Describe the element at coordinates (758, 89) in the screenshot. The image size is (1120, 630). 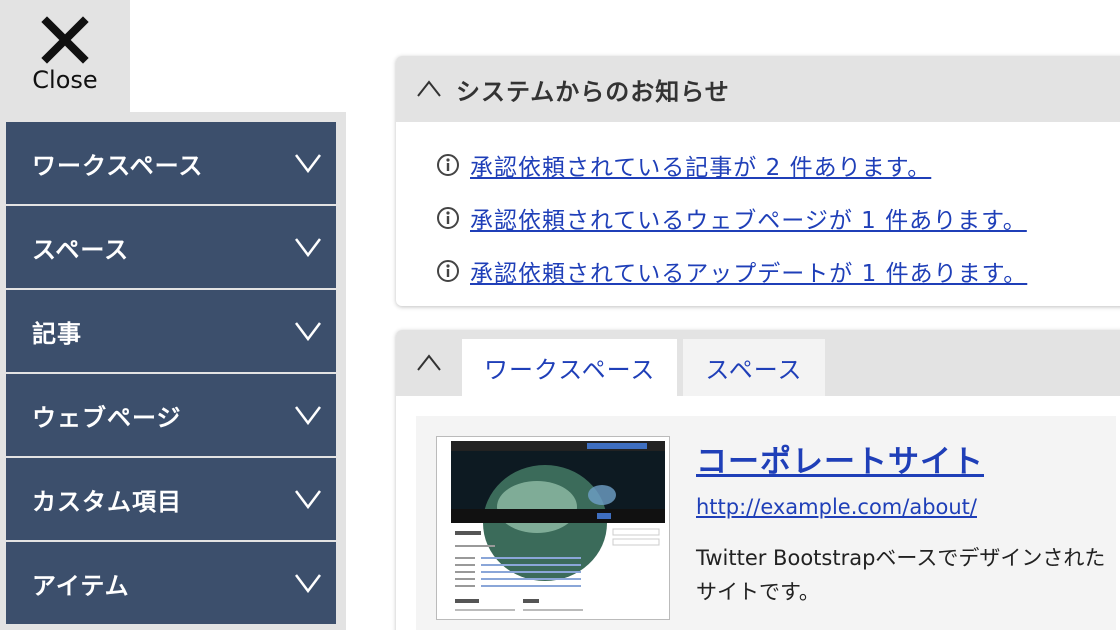
I see `system-notice-header: システムからのお知らせ` at that location.